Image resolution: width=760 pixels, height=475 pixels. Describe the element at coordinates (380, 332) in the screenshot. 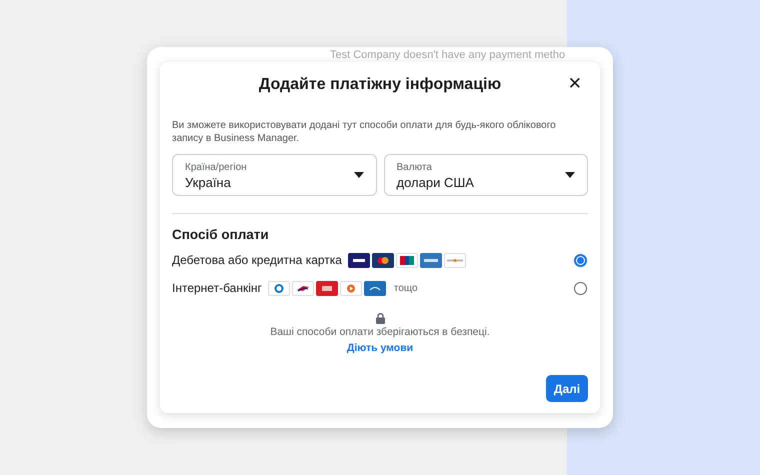

I see `security-note: Ваші способи оплати зберігаються в безпеці.` at that location.